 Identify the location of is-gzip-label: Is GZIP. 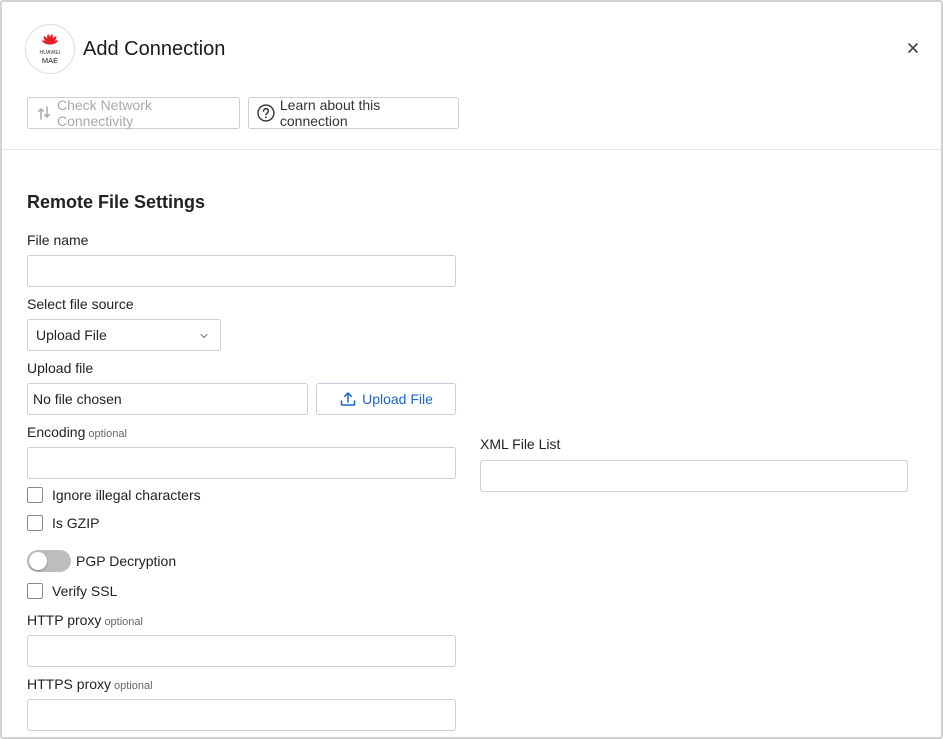
(76, 523).